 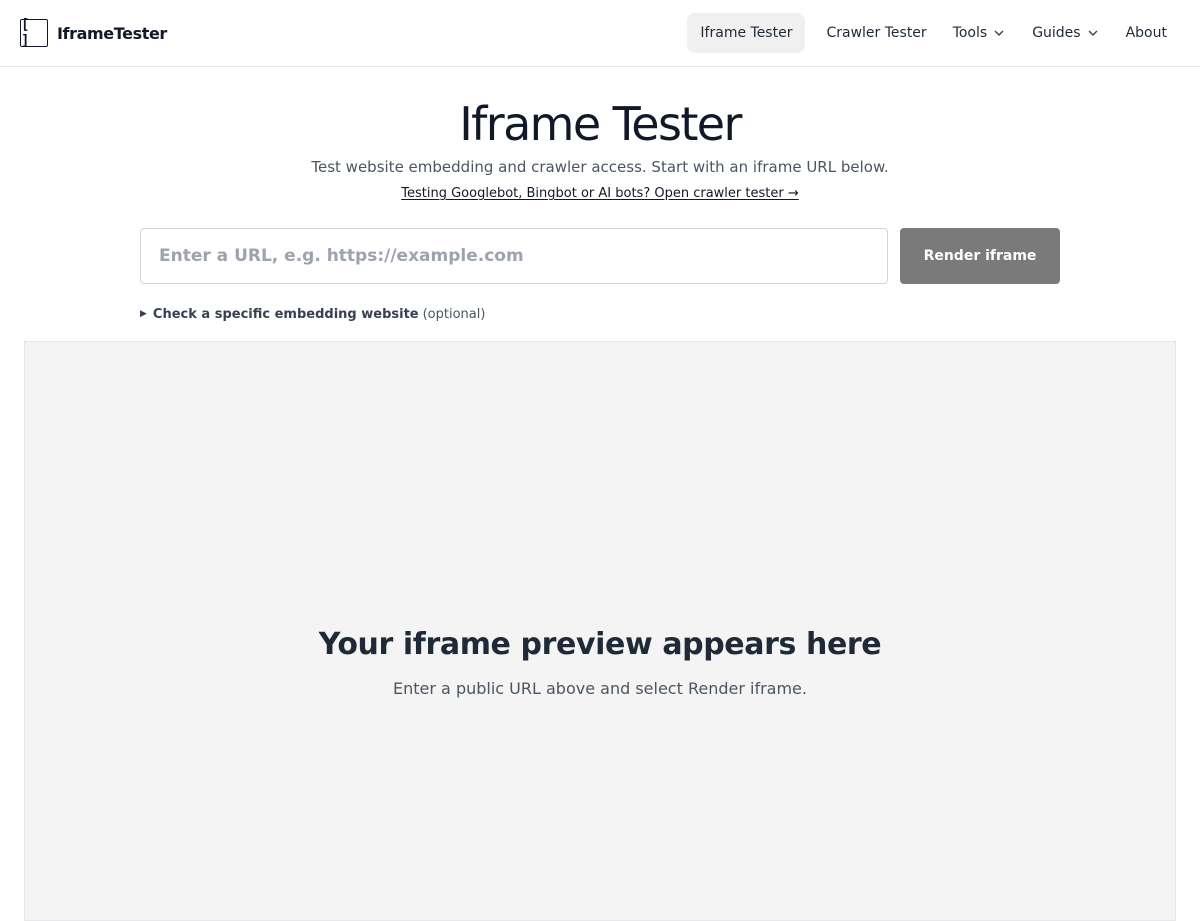 I want to click on disclosure-triangle-icon: ▶, so click(x=143, y=314).